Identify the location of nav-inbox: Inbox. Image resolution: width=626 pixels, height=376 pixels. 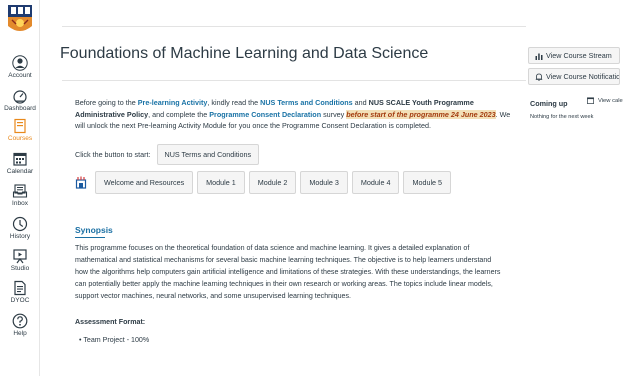
(20, 195).